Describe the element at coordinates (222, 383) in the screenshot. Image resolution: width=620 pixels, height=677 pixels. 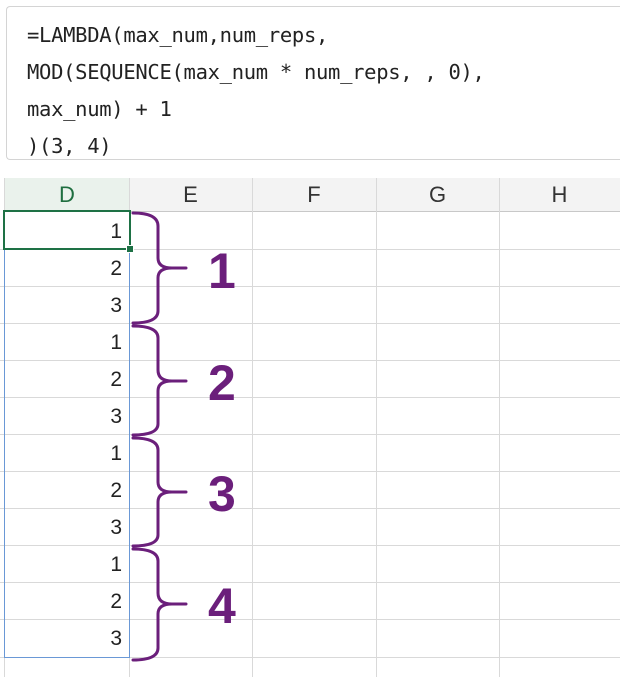
I see `group-label-2: 2` at that location.